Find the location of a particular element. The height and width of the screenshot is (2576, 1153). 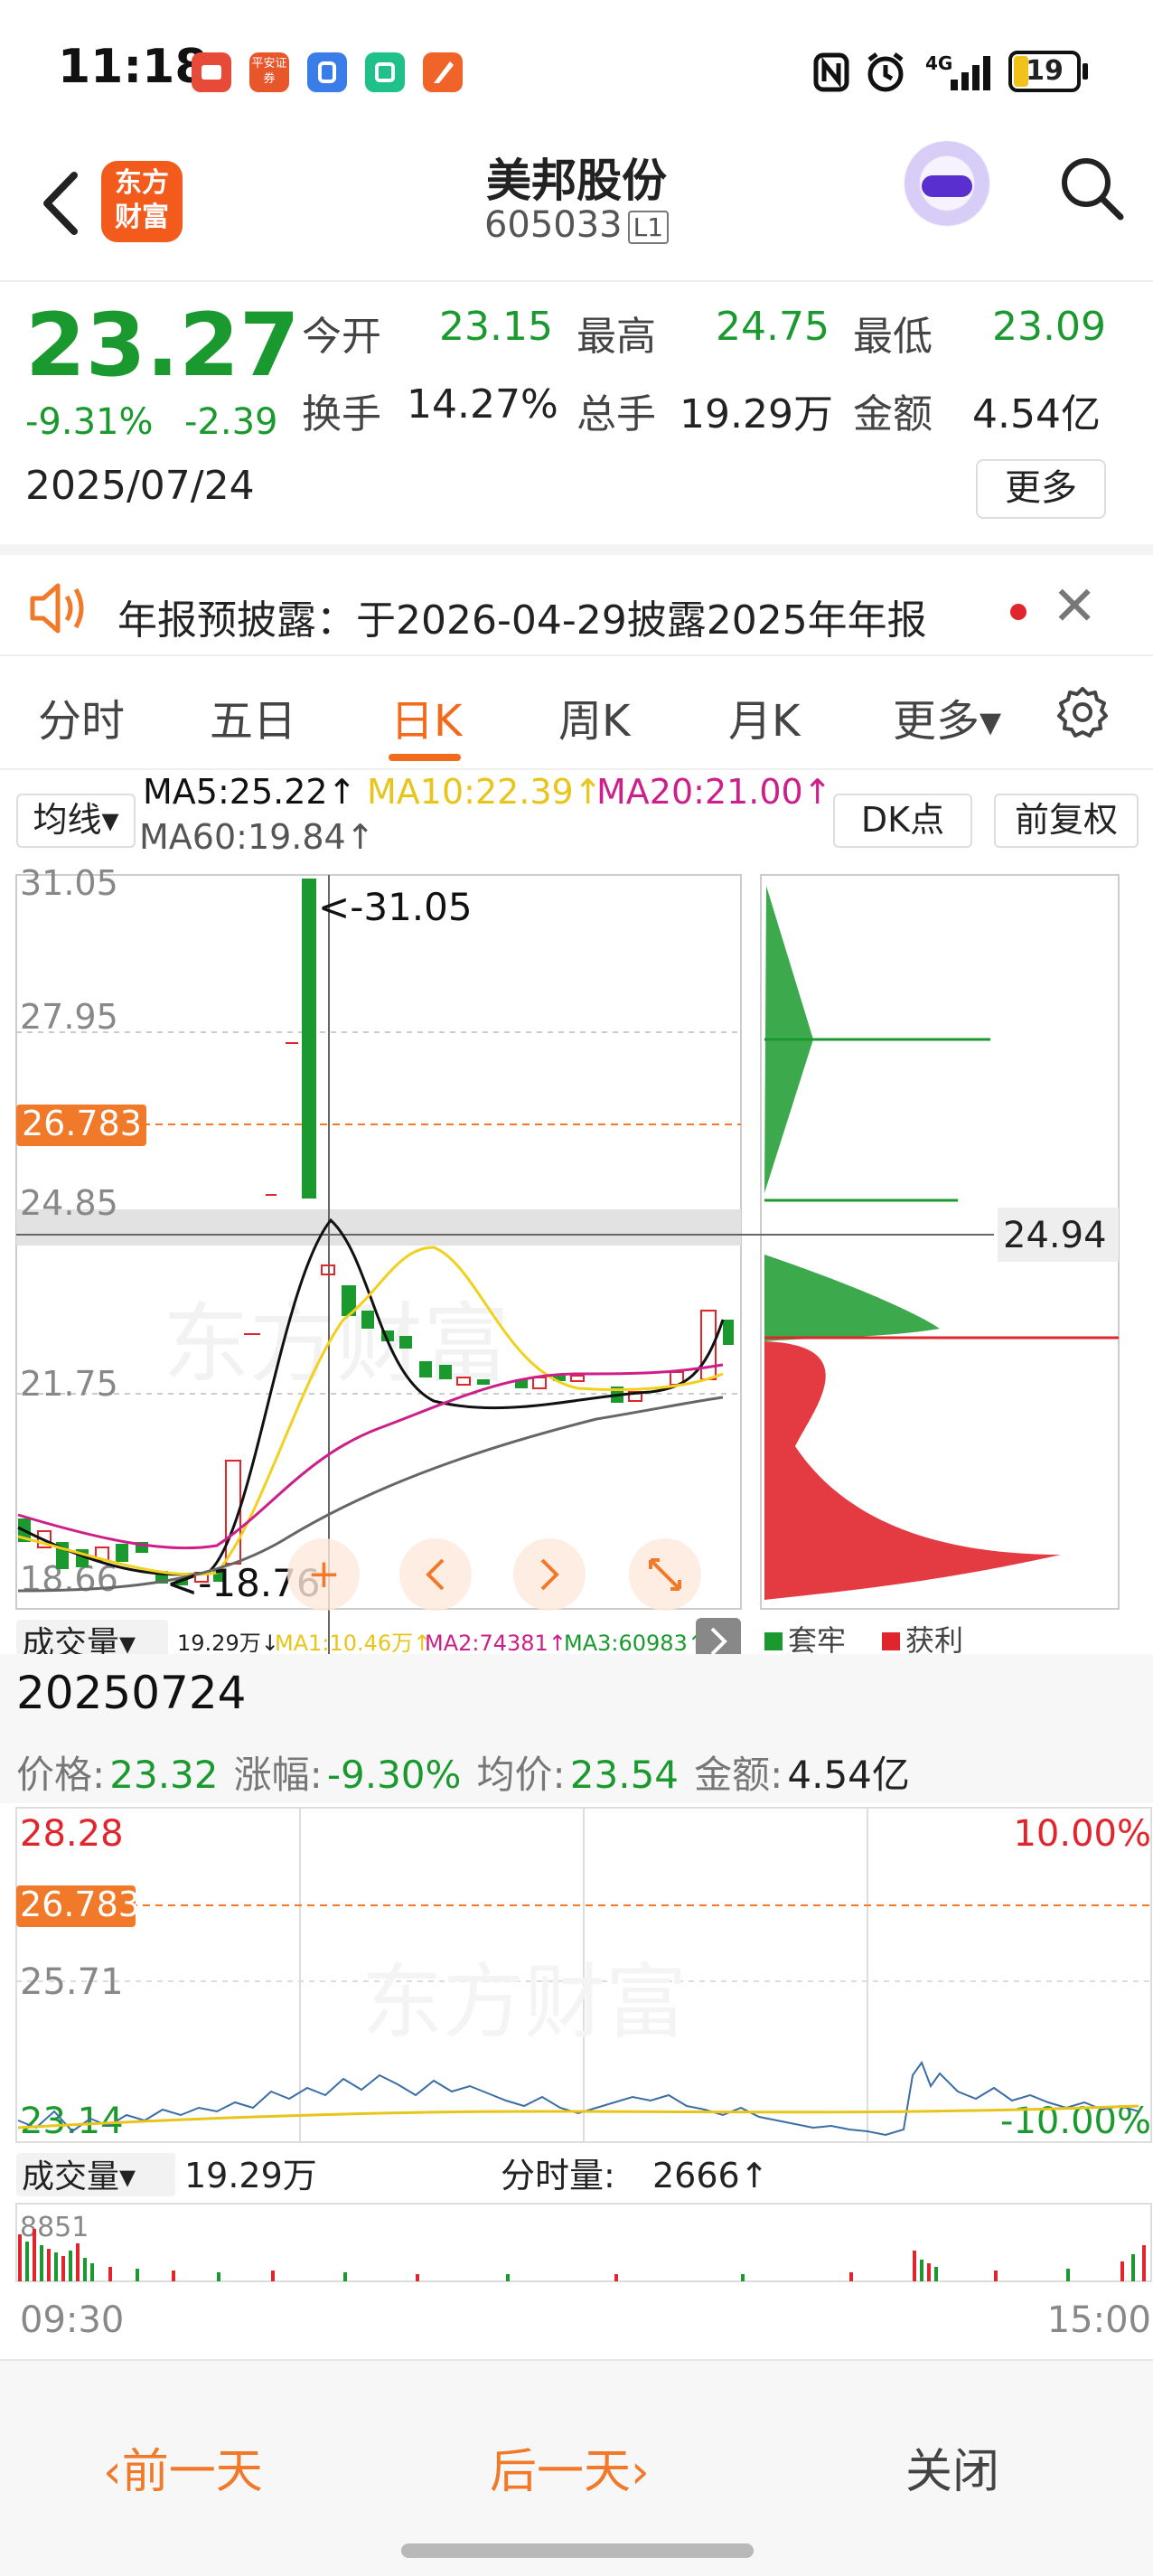

tab-five-day: 五日 is located at coordinates (253, 716).